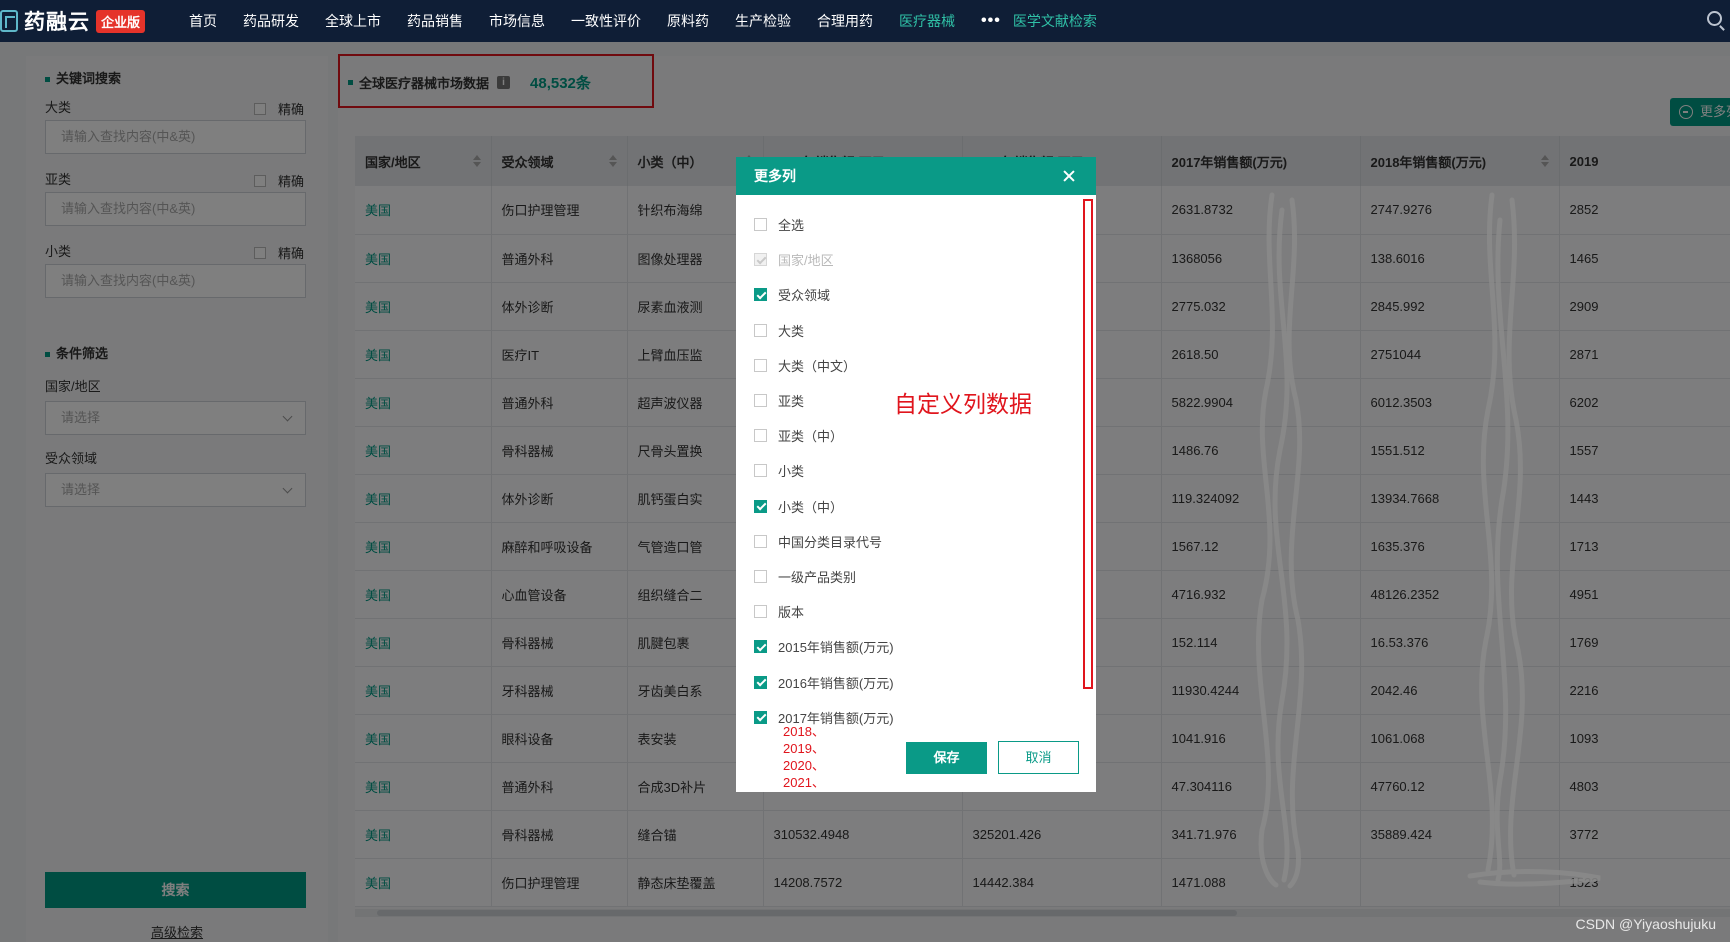  I want to click on dialog-title: 更多列, so click(775, 176).